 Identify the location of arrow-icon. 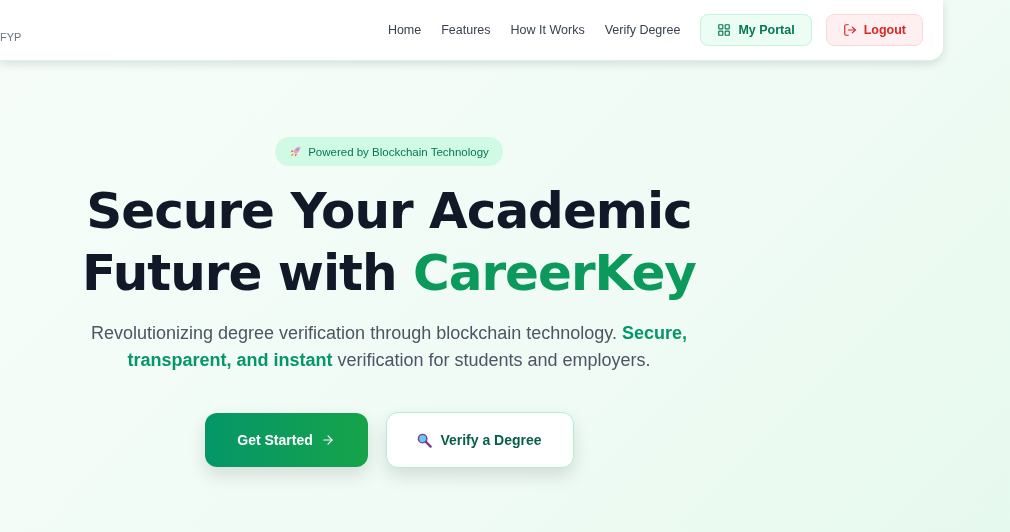
(327, 440).